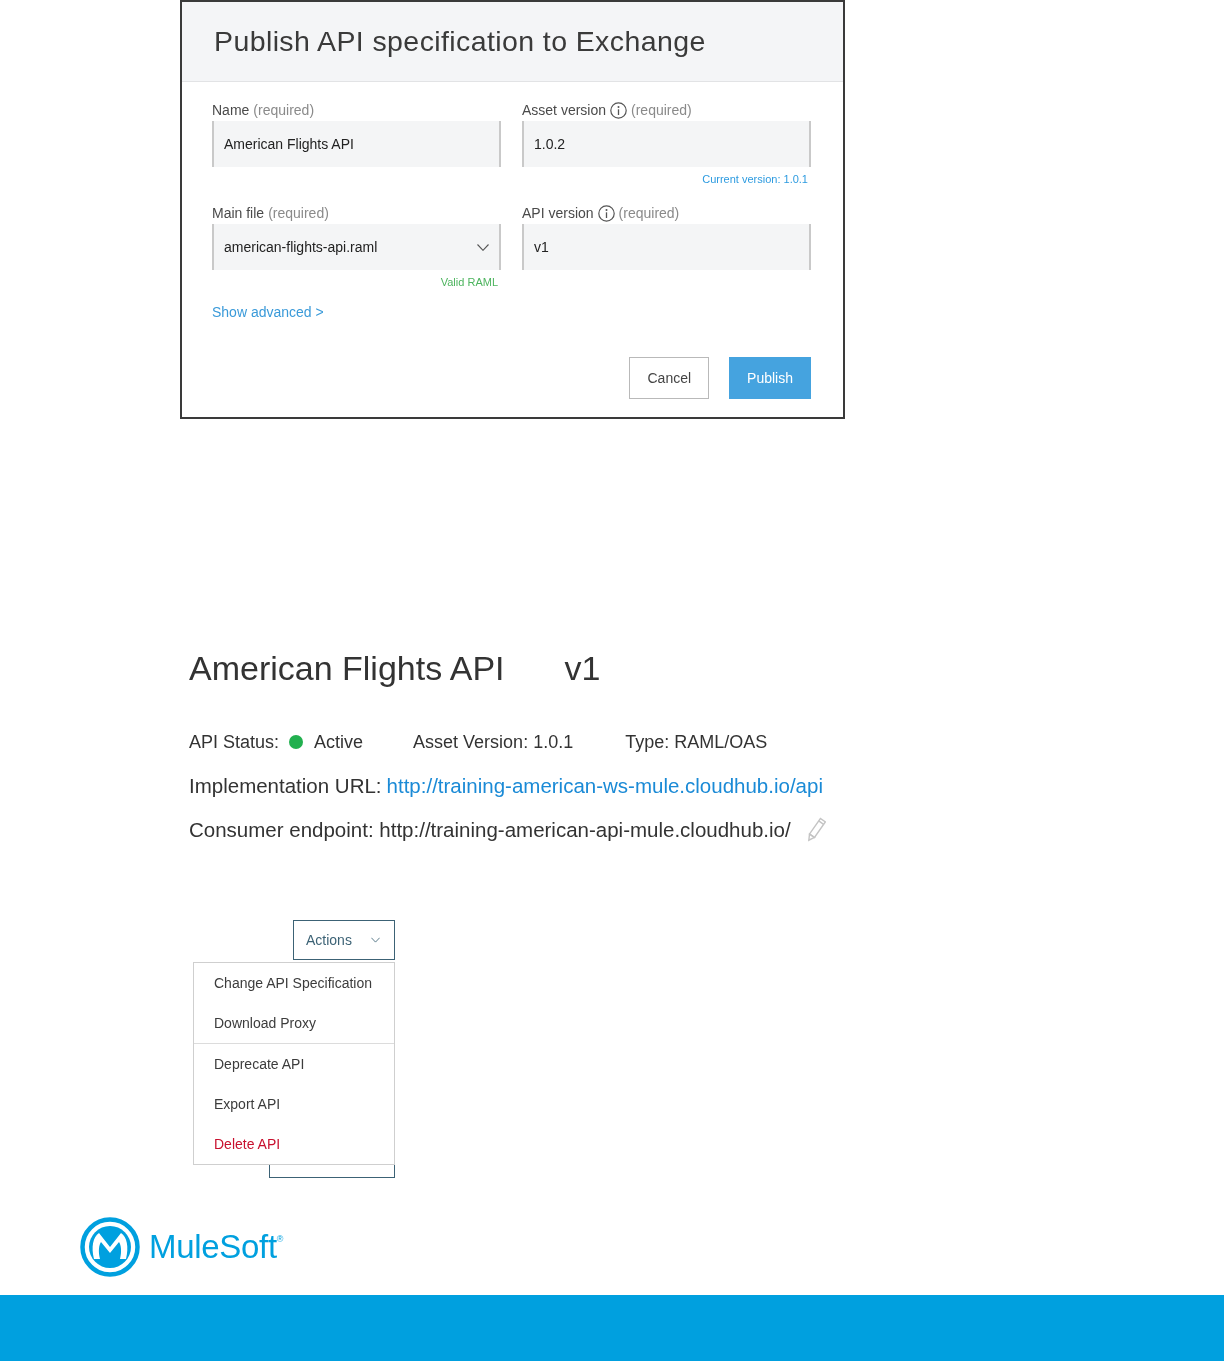 This screenshot has height=1361, width=1224. Describe the element at coordinates (294, 1104) in the screenshot. I see `menu-item: Export API` at that location.